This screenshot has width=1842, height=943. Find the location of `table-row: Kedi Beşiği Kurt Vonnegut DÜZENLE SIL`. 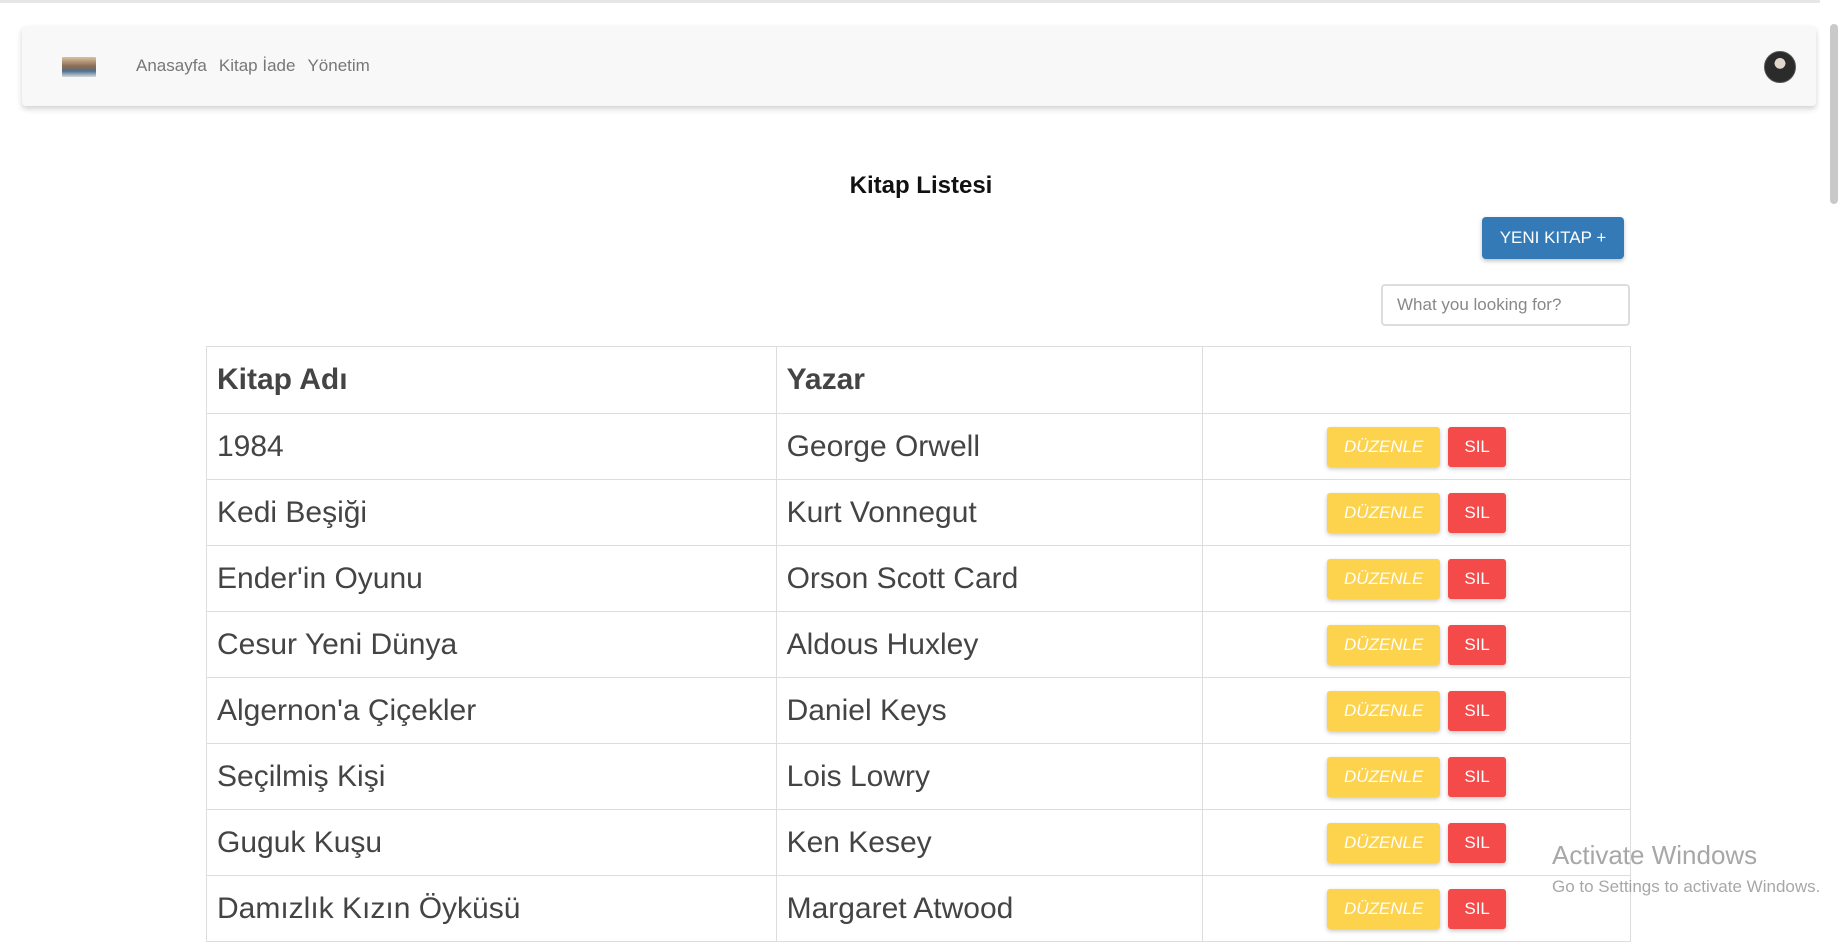

table-row: Kedi Beşiği Kurt Vonnegut DÜZENLE SIL is located at coordinates (918, 512).